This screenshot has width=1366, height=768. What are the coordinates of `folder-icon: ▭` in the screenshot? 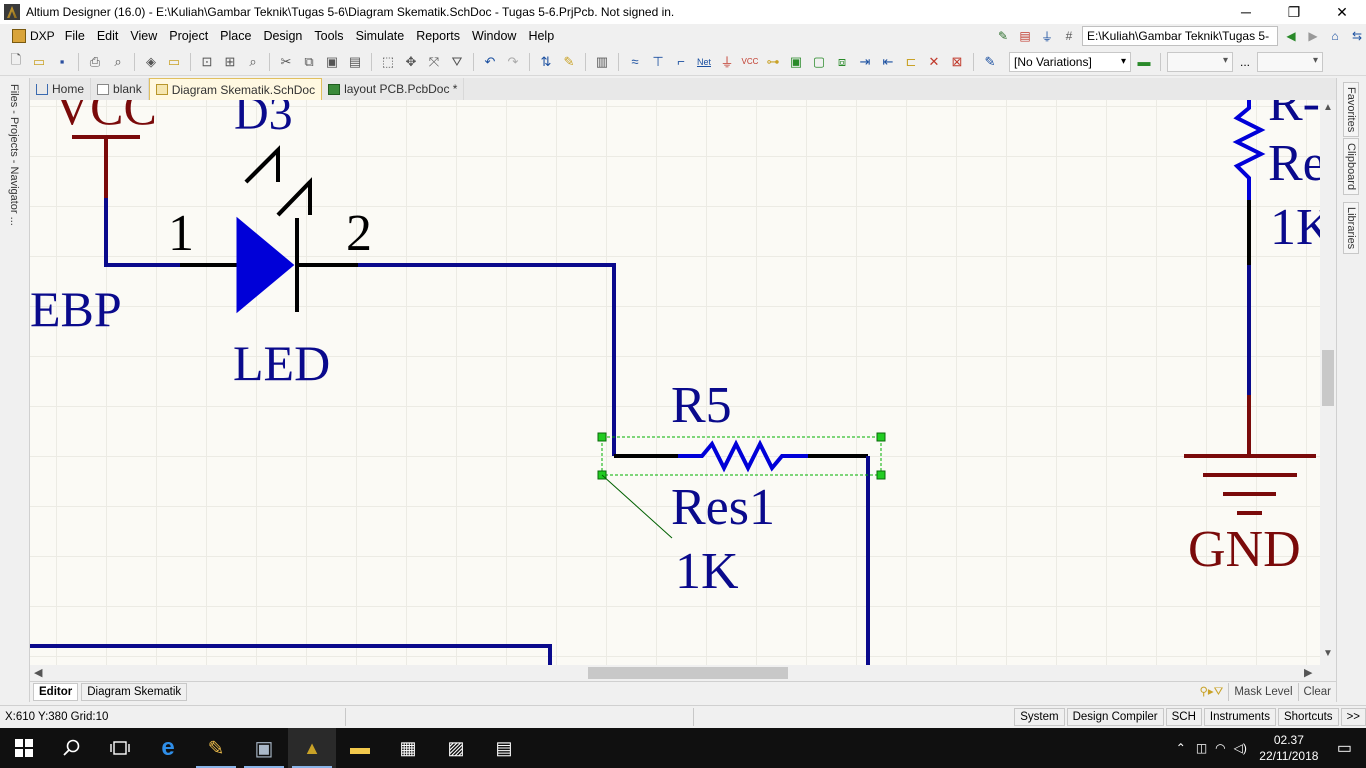 It's located at (174, 62).